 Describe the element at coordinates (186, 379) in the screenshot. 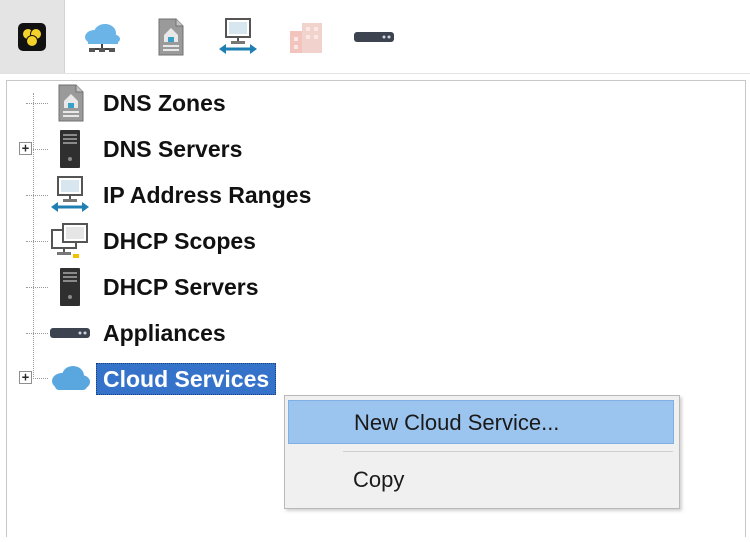

I see `tree-item-label: Cloud Services` at that location.